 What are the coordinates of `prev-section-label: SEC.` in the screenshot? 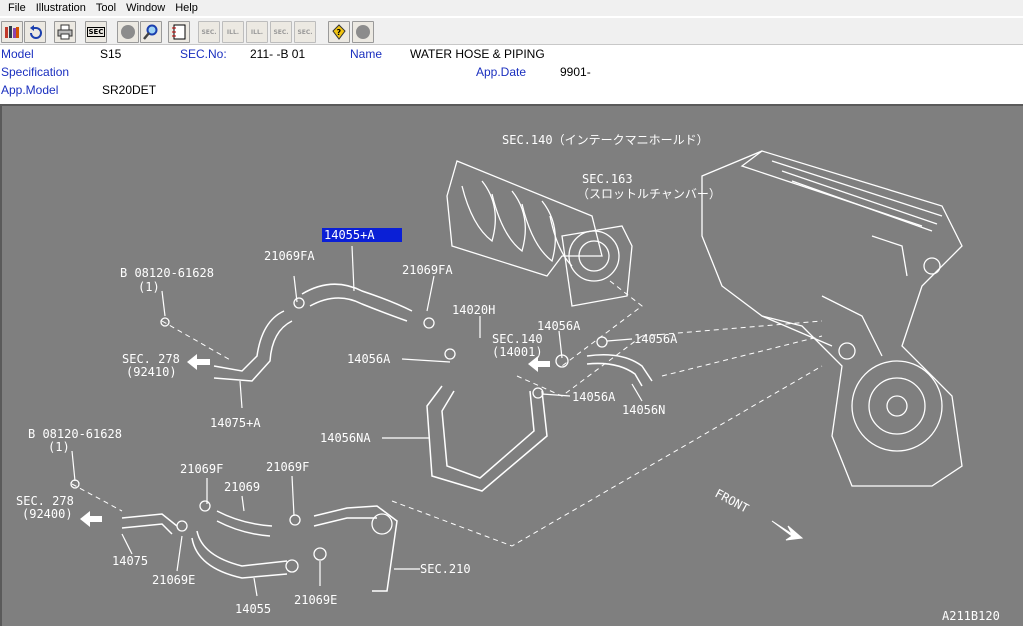 It's located at (209, 32).